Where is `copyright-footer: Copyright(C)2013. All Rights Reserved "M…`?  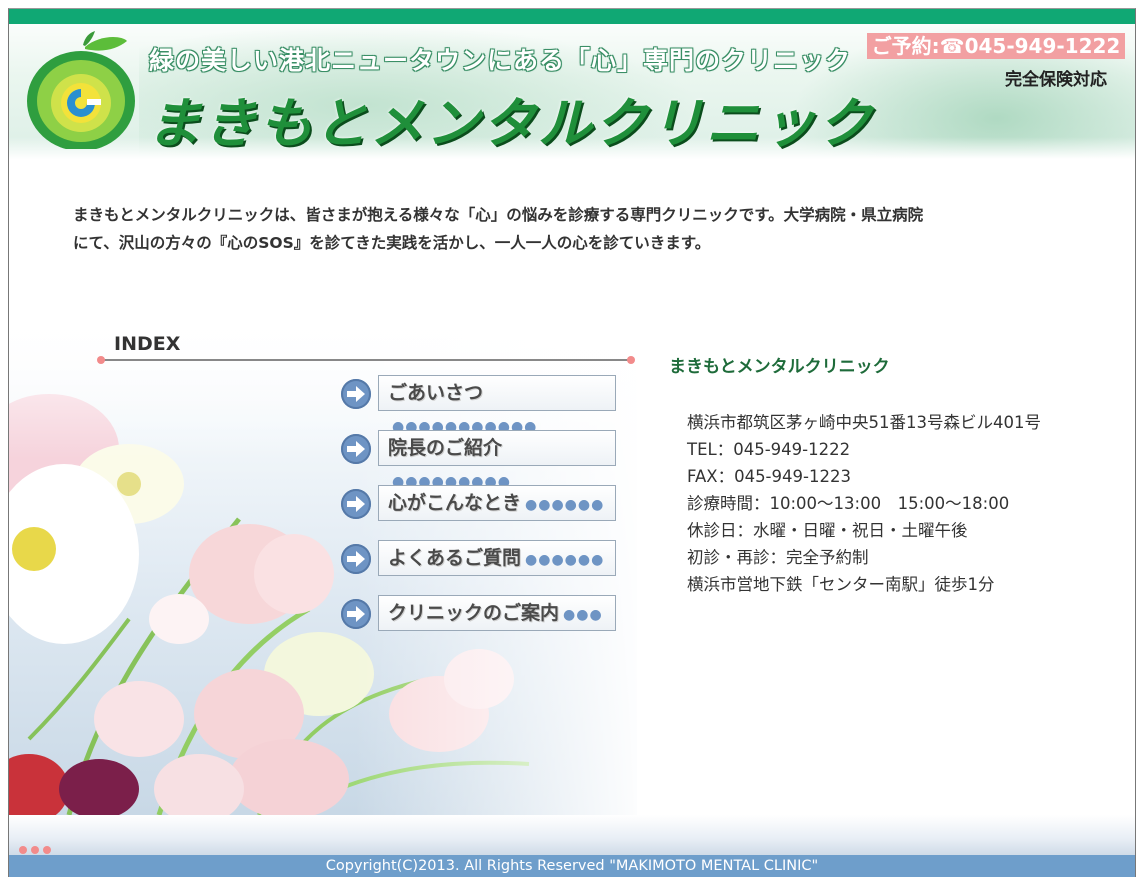
copyright-footer: Copyright(C)2013. All Rights Reserved "M… is located at coordinates (572, 866).